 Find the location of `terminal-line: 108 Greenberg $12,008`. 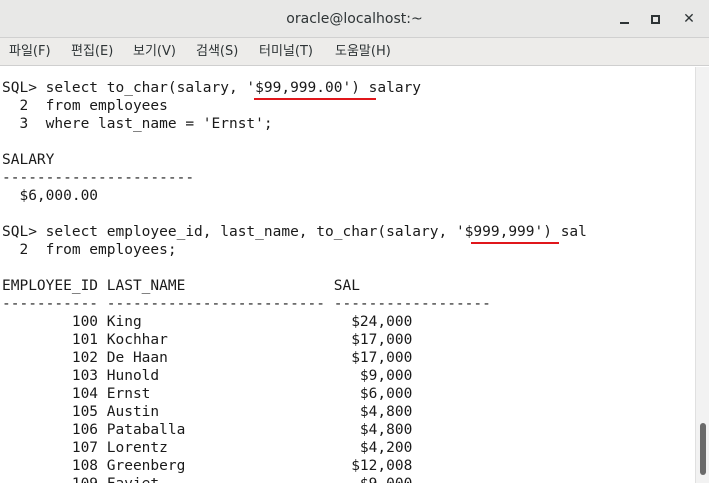

terminal-line: 108 Greenberg $12,008 is located at coordinates (207, 466).